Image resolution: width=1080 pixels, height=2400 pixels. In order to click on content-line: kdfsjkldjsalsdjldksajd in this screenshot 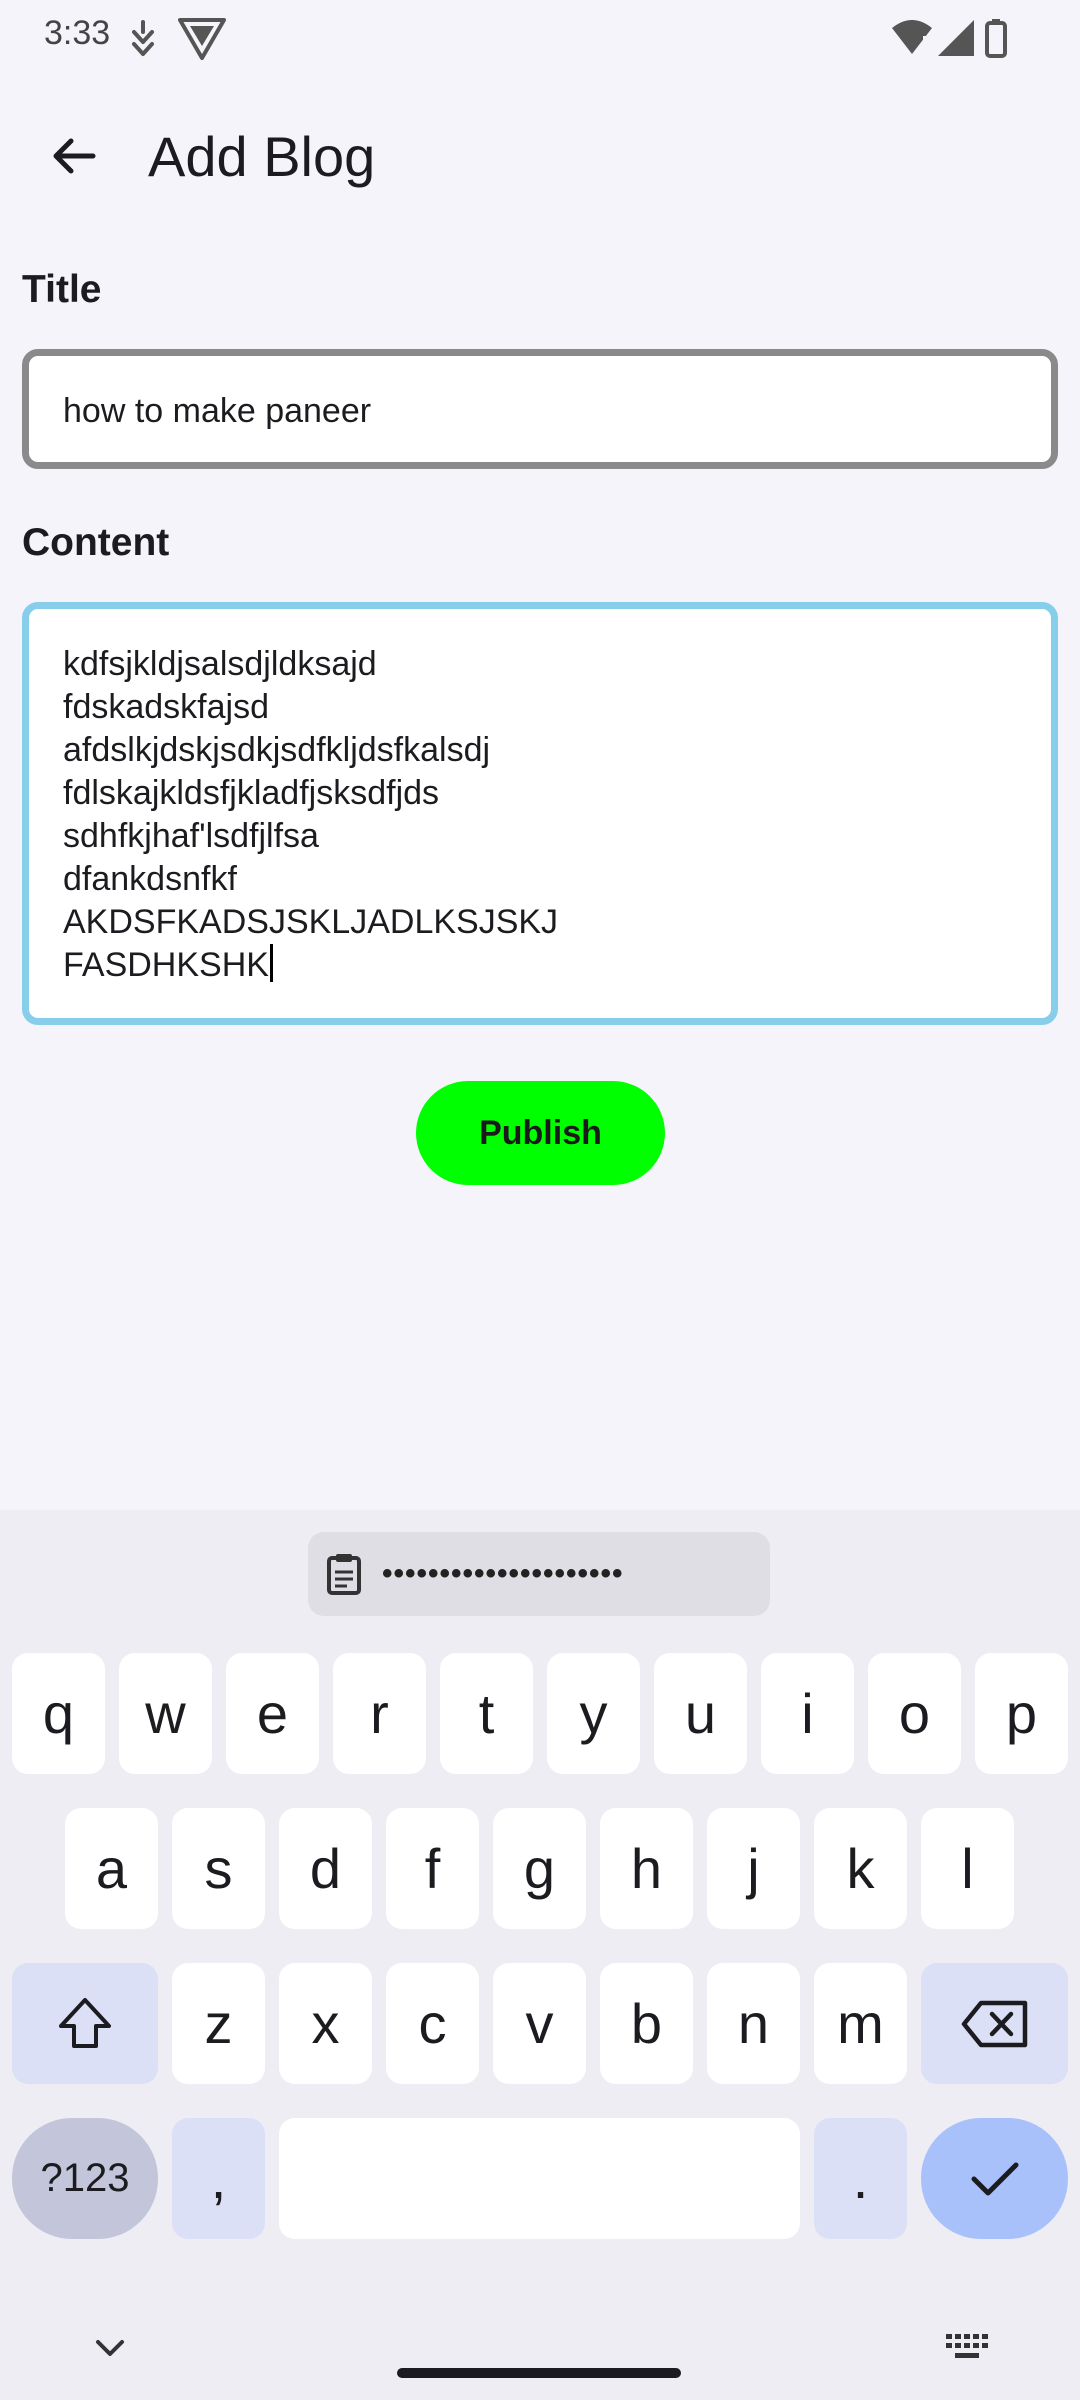, I will do `click(220, 664)`.